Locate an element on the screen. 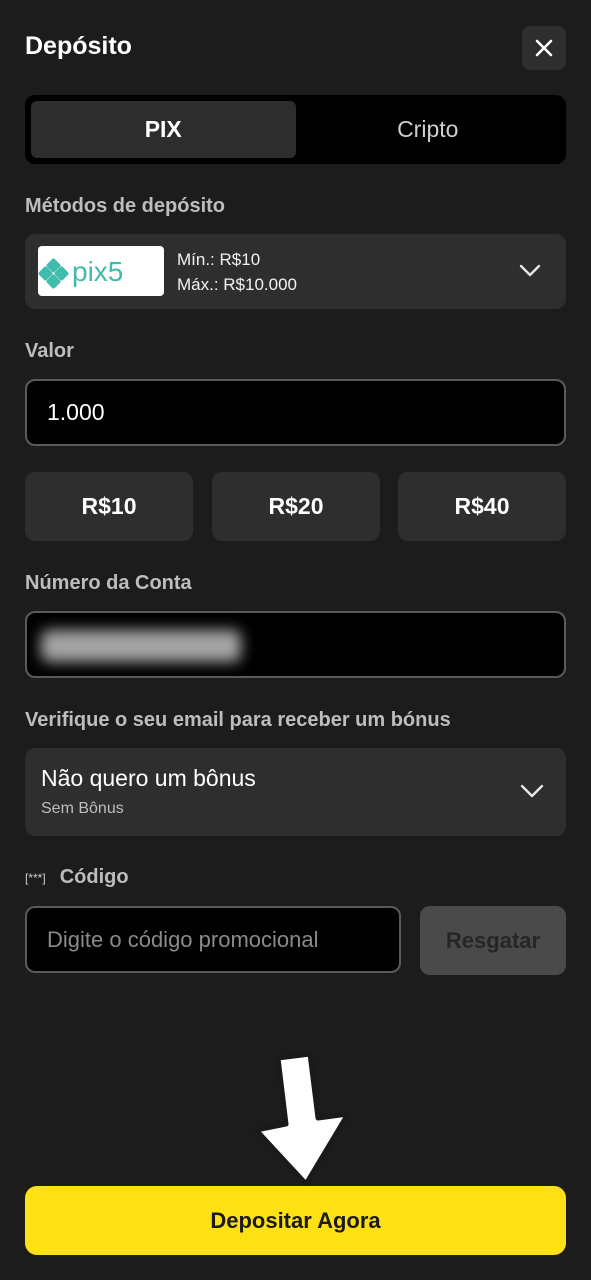  pix-logo: pix5 is located at coordinates (101, 271).